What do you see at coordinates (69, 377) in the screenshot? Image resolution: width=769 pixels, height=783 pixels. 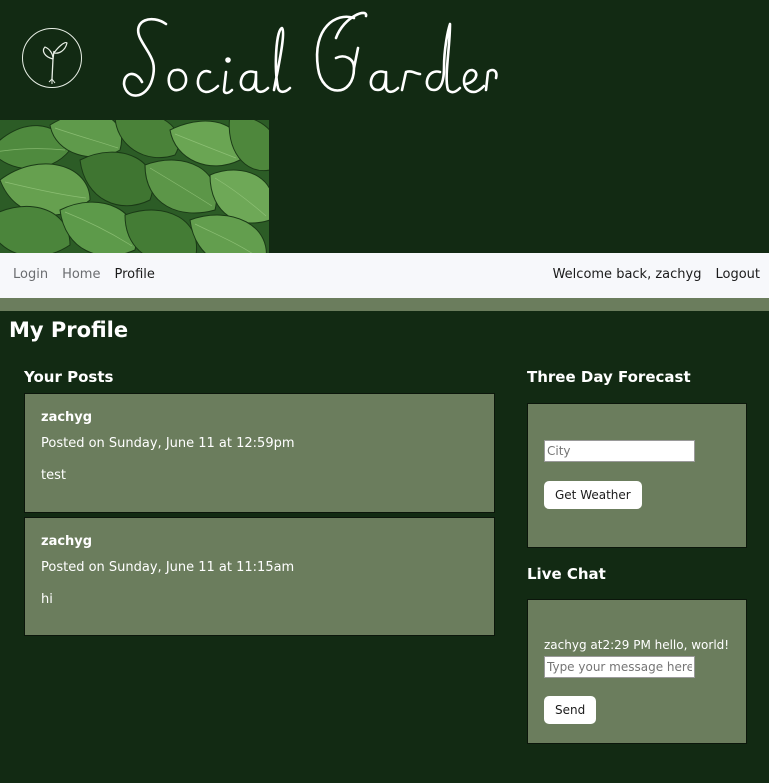 I see `your-posts-heading: Your Posts` at bounding box center [69, 377].